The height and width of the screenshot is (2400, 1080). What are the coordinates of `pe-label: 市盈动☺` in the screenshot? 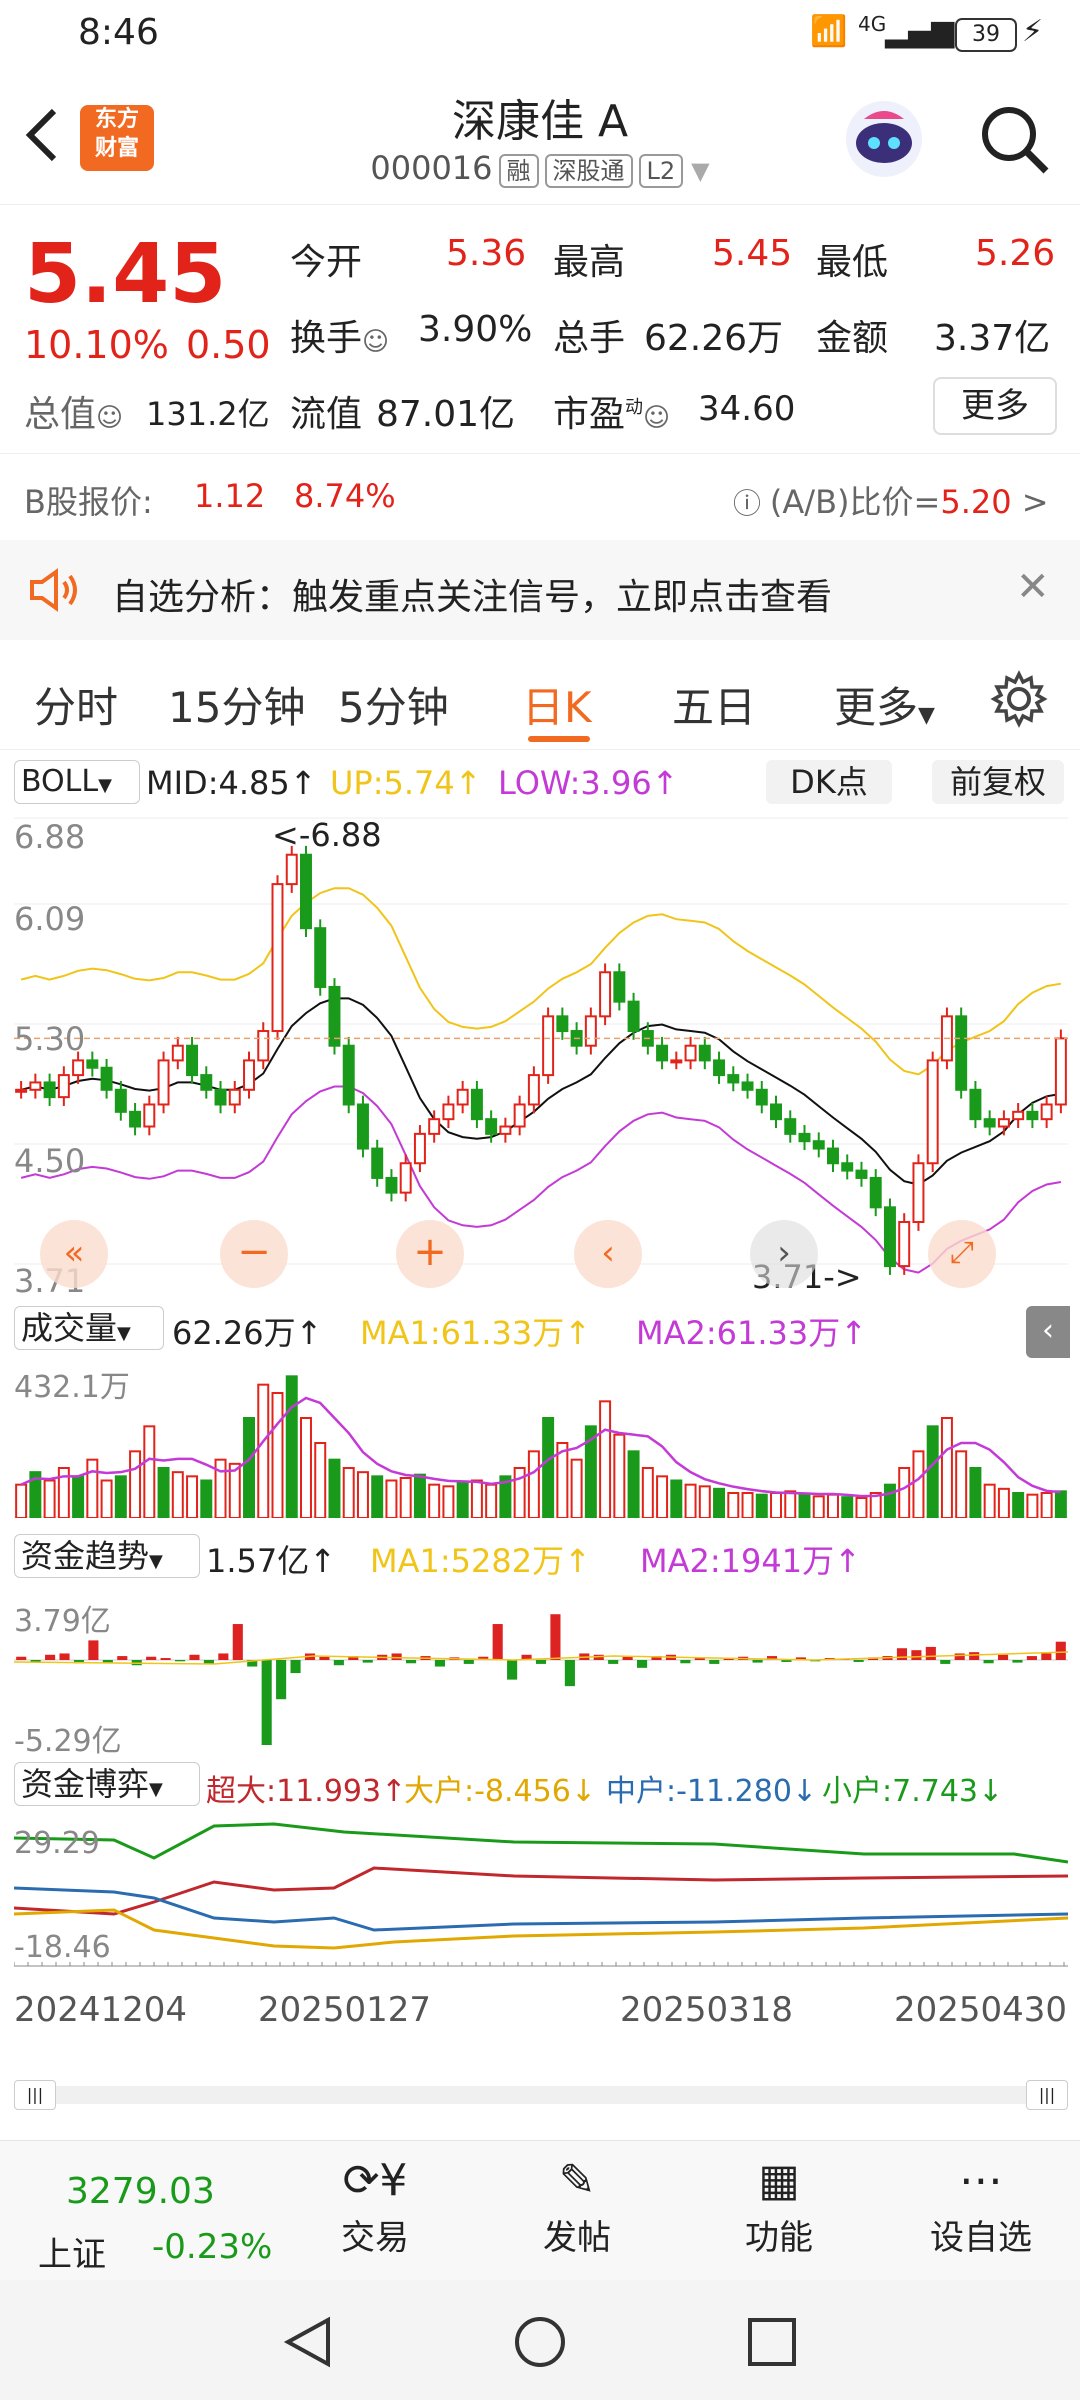 It's located at (612, 414).